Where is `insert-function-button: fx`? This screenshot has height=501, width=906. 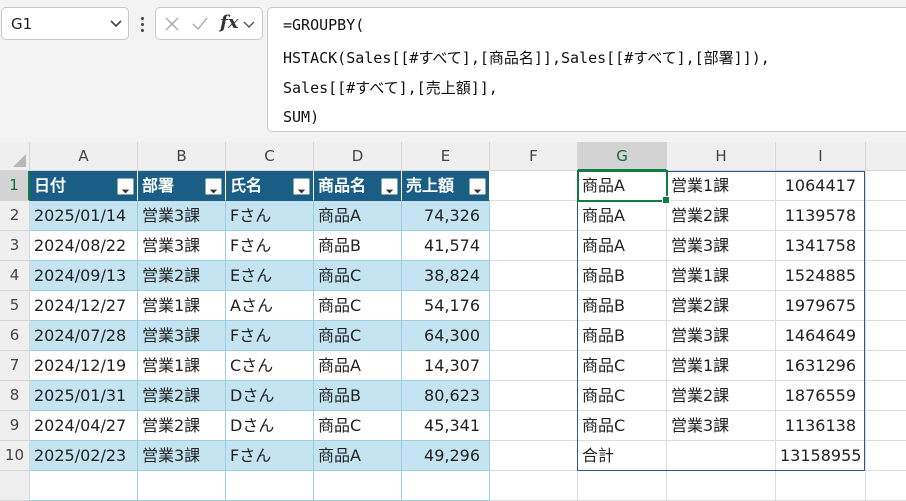
insert-function-button: fx is located at coordinates (229, 22).